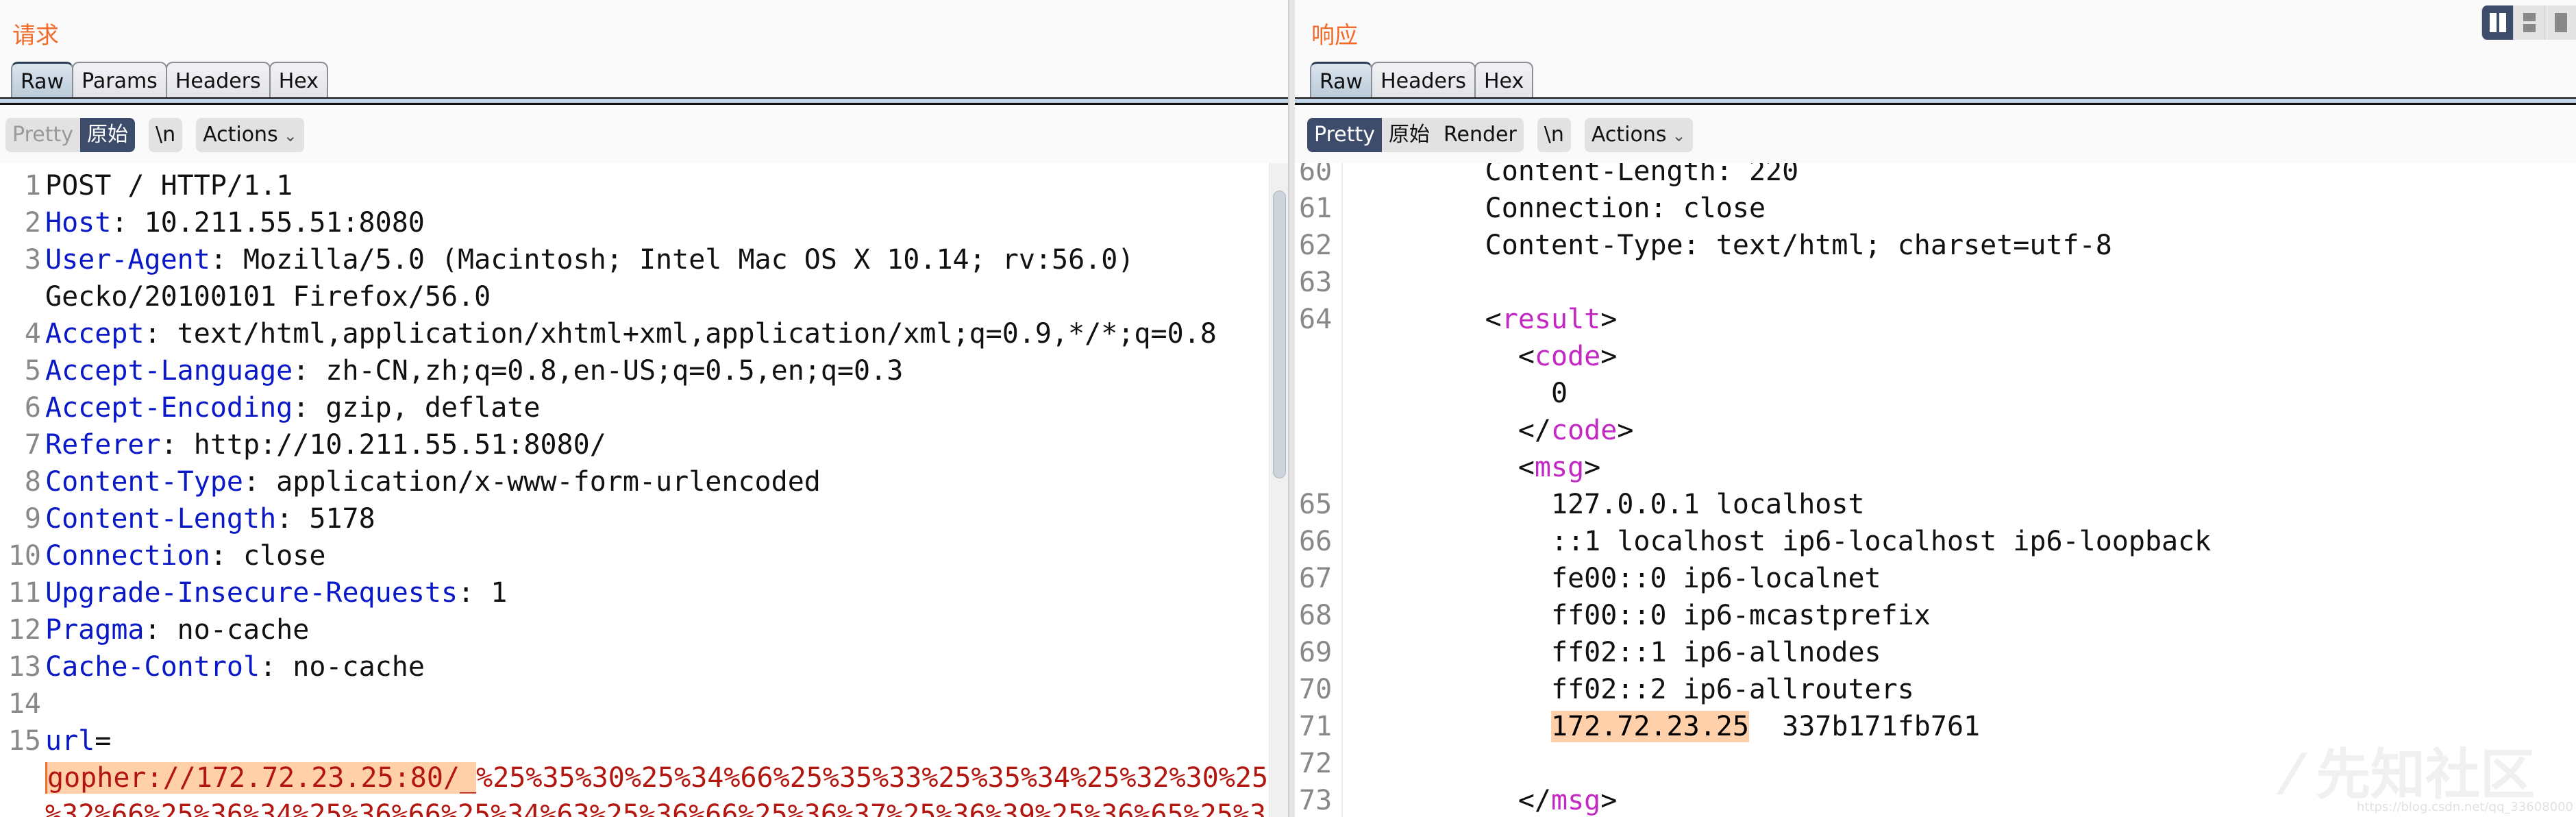 The image size is (2576, 817). What do you see at coordinates (24, 741) in the screenshot?
I see `line-number: 15` at bounding box center [24, 741].